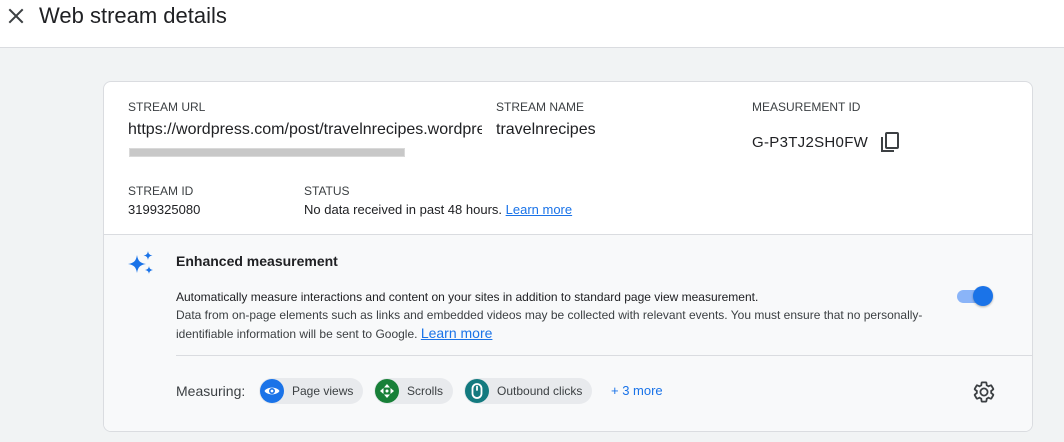  I want to click on stream-id-label: STREAM ID, so click(161, 191).